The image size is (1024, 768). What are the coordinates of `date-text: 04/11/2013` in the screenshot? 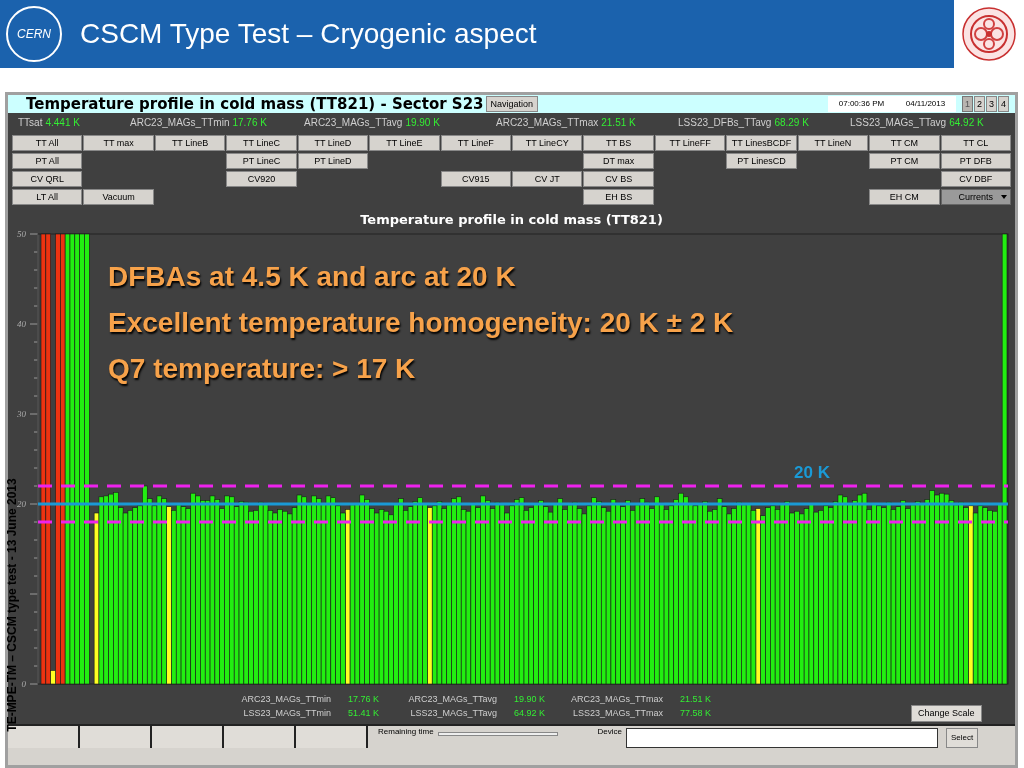 It's located at (925, 104).